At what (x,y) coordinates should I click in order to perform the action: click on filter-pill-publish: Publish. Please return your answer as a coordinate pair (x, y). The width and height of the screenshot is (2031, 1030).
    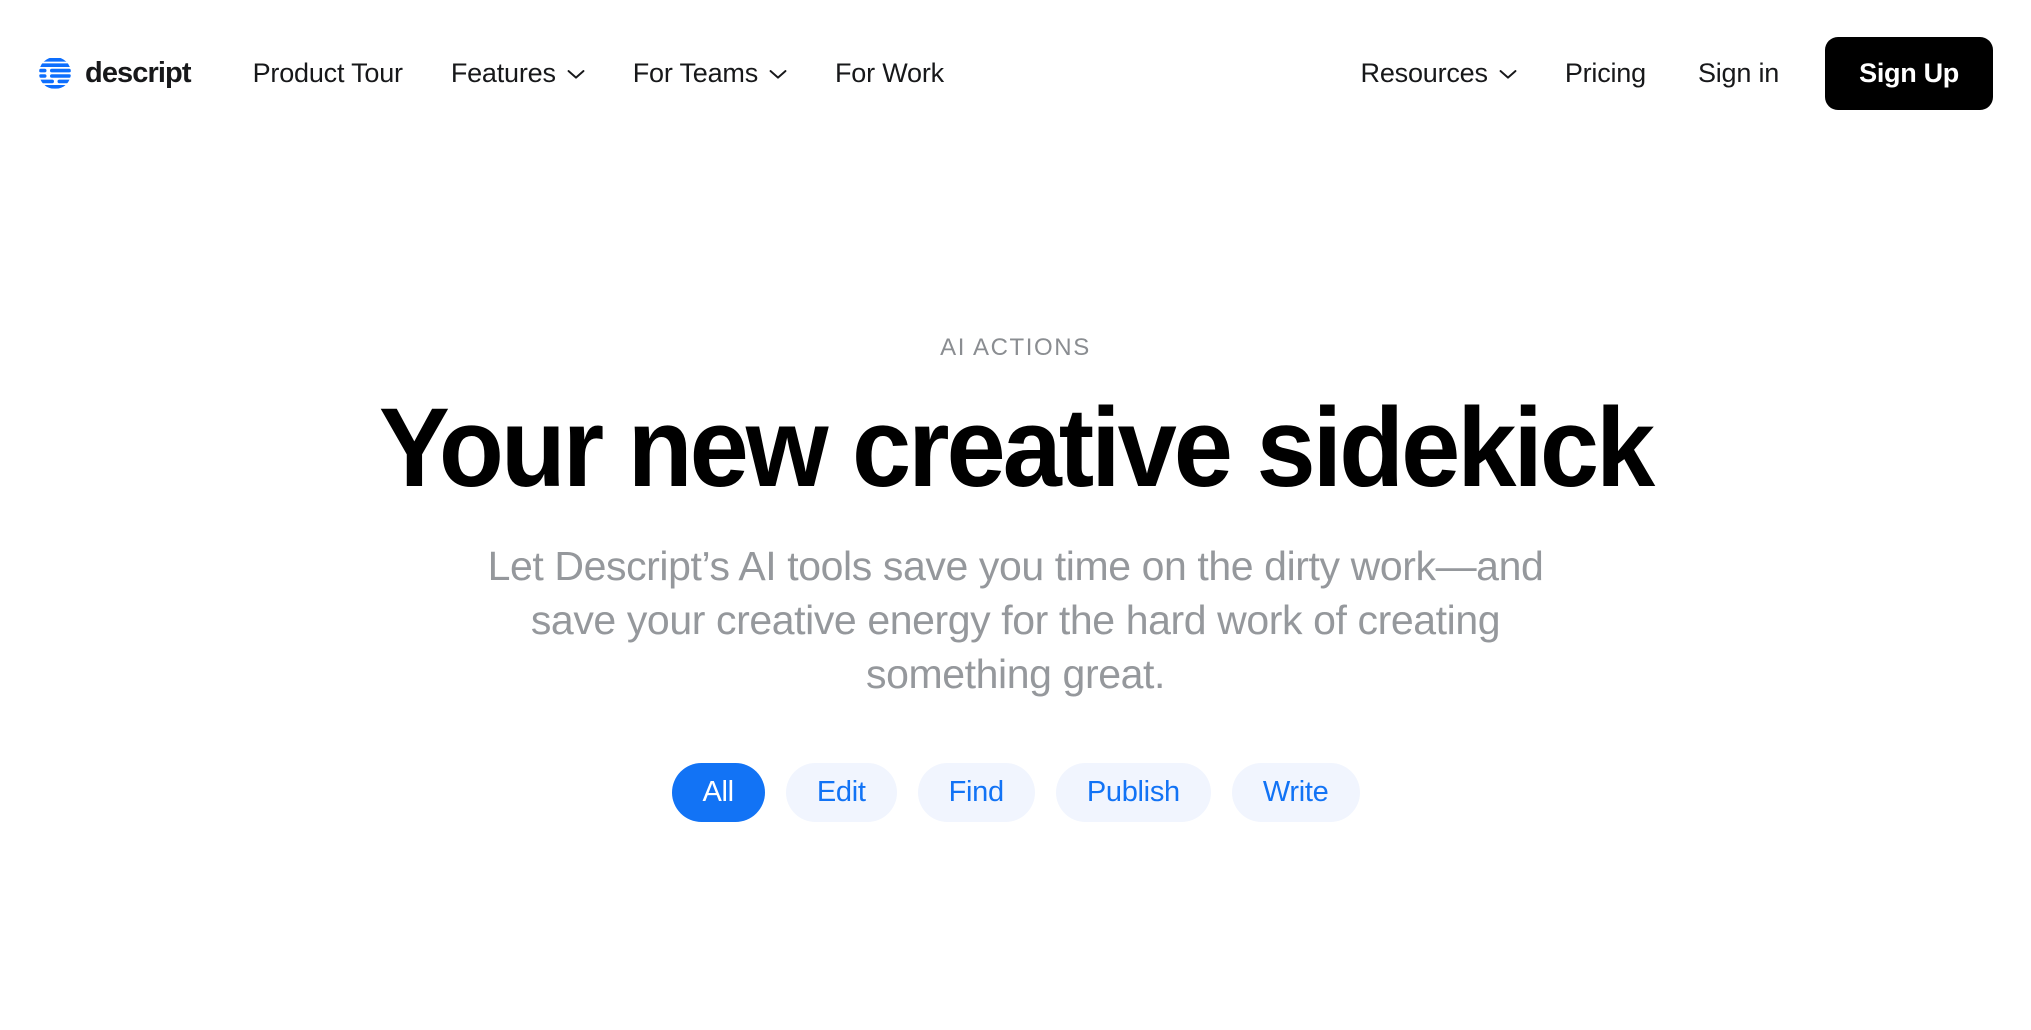
    Looking at the image, I should click on (1133, 793).